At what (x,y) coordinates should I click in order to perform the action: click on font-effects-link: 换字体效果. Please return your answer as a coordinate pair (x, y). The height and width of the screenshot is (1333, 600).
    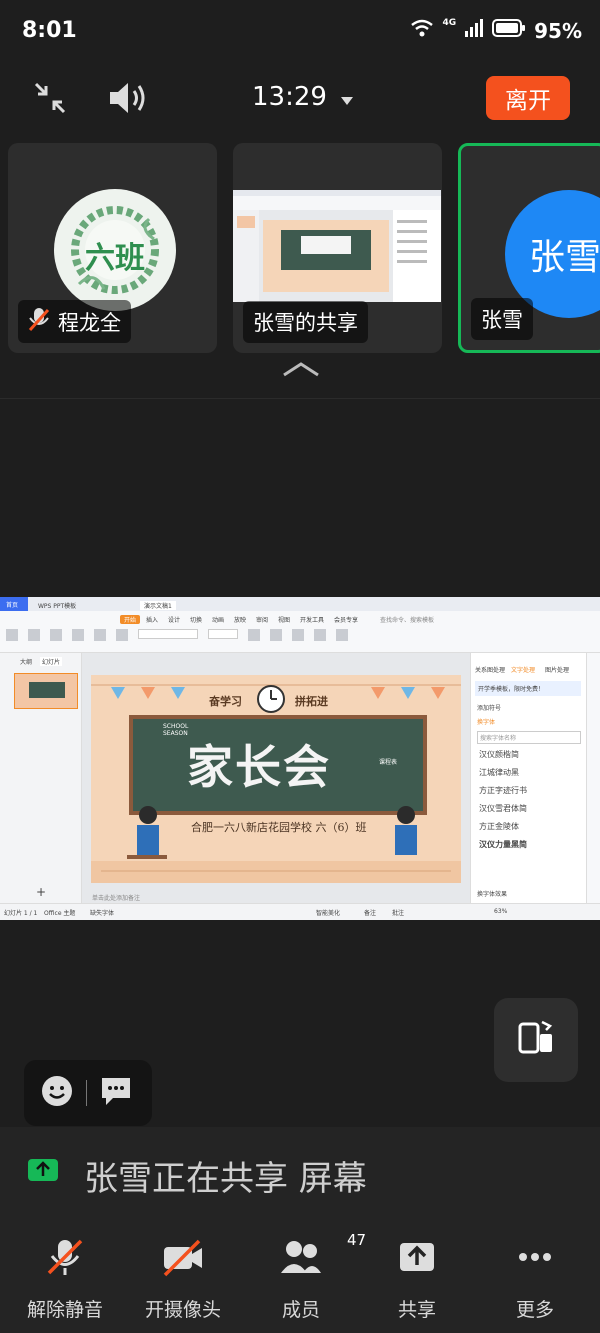
    Looking at the image, I should click on (492, 893).